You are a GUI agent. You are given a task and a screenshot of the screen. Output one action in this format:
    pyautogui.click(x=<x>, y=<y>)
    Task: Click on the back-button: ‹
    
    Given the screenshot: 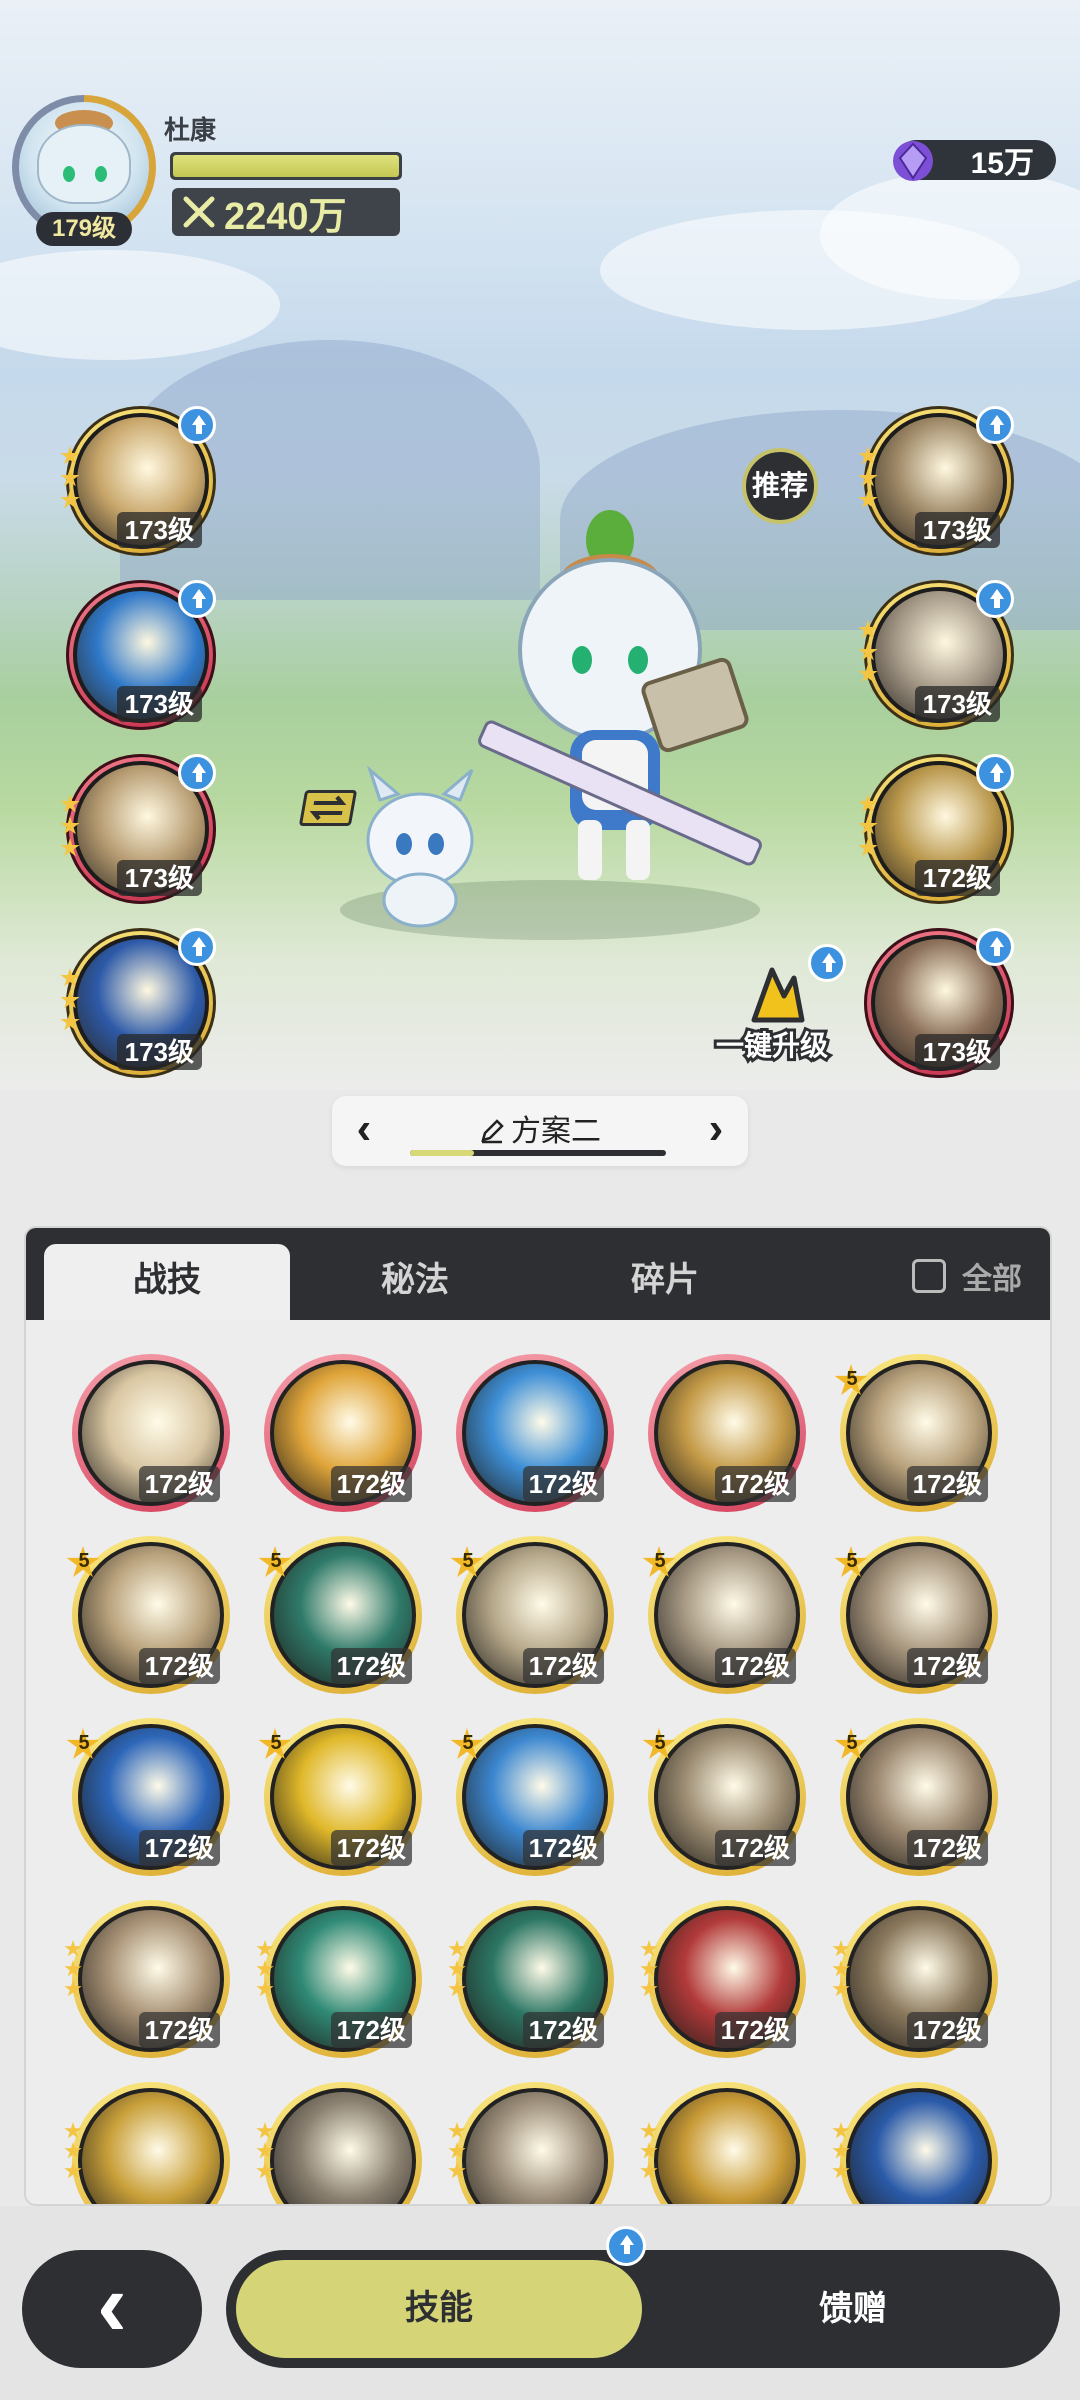 What is the action you would take?
    pyautogui.click(x=112, y=2309)
    